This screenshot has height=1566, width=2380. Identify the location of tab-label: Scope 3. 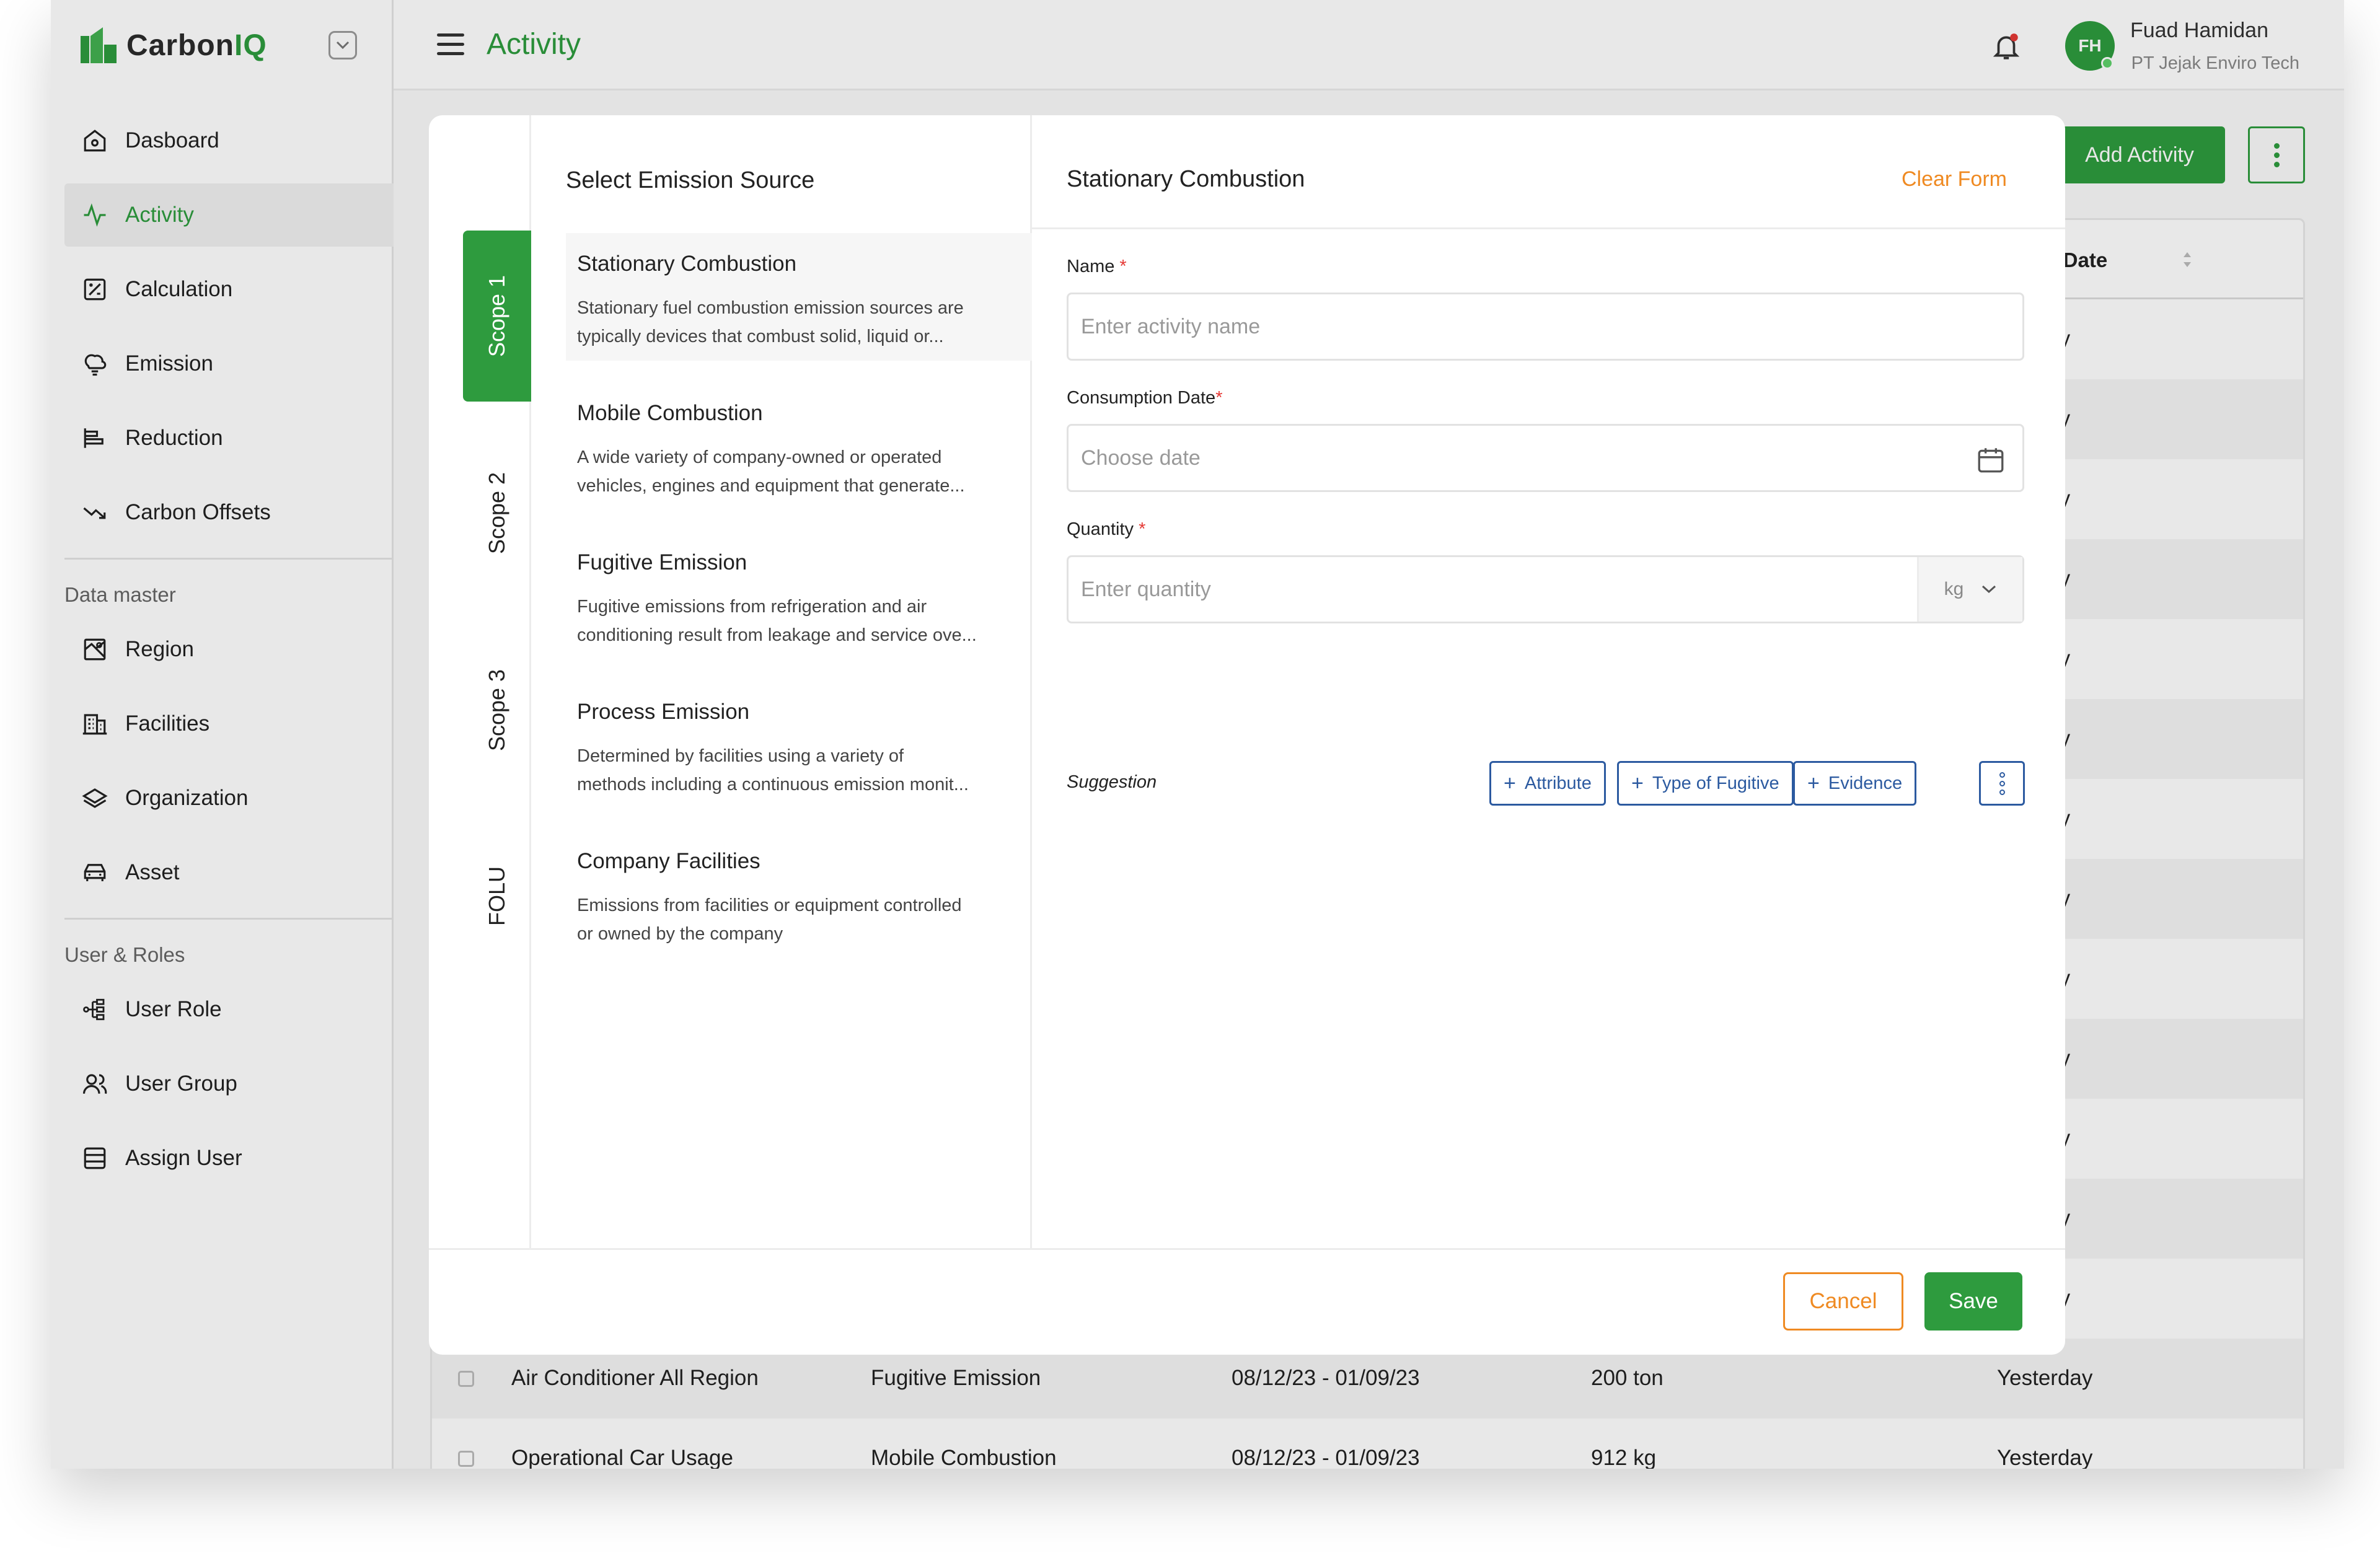
(497, 710).